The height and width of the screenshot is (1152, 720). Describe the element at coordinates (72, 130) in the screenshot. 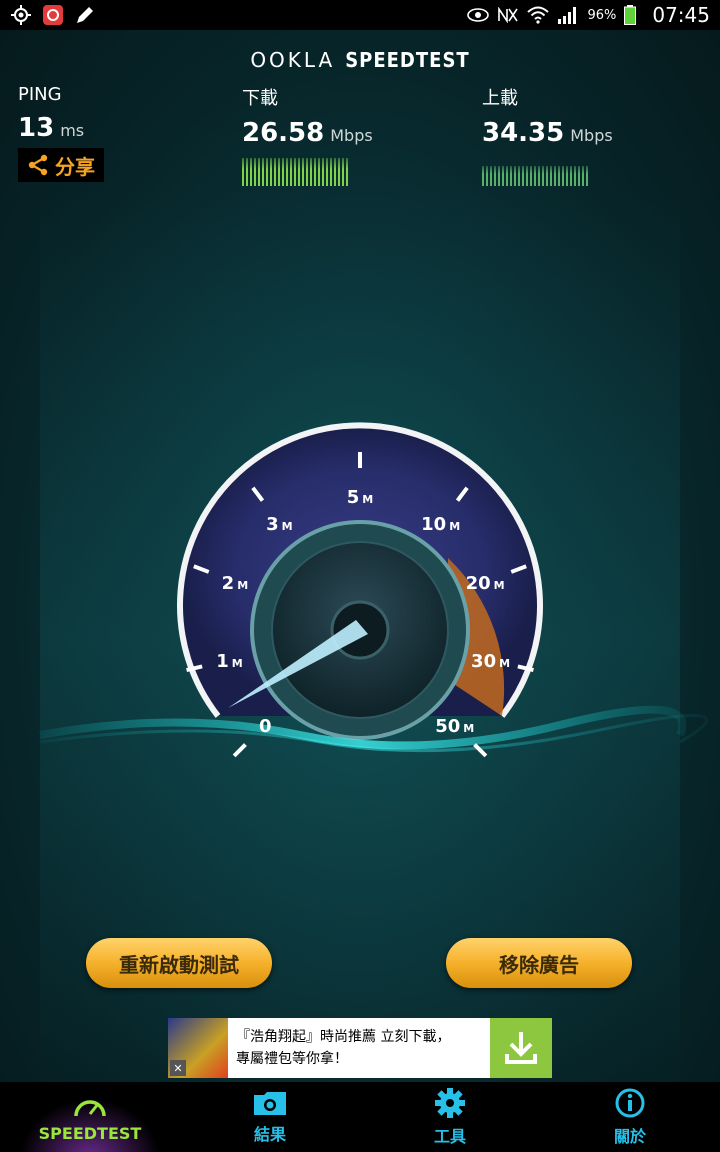

I see `ping-unit: ms` at that location.